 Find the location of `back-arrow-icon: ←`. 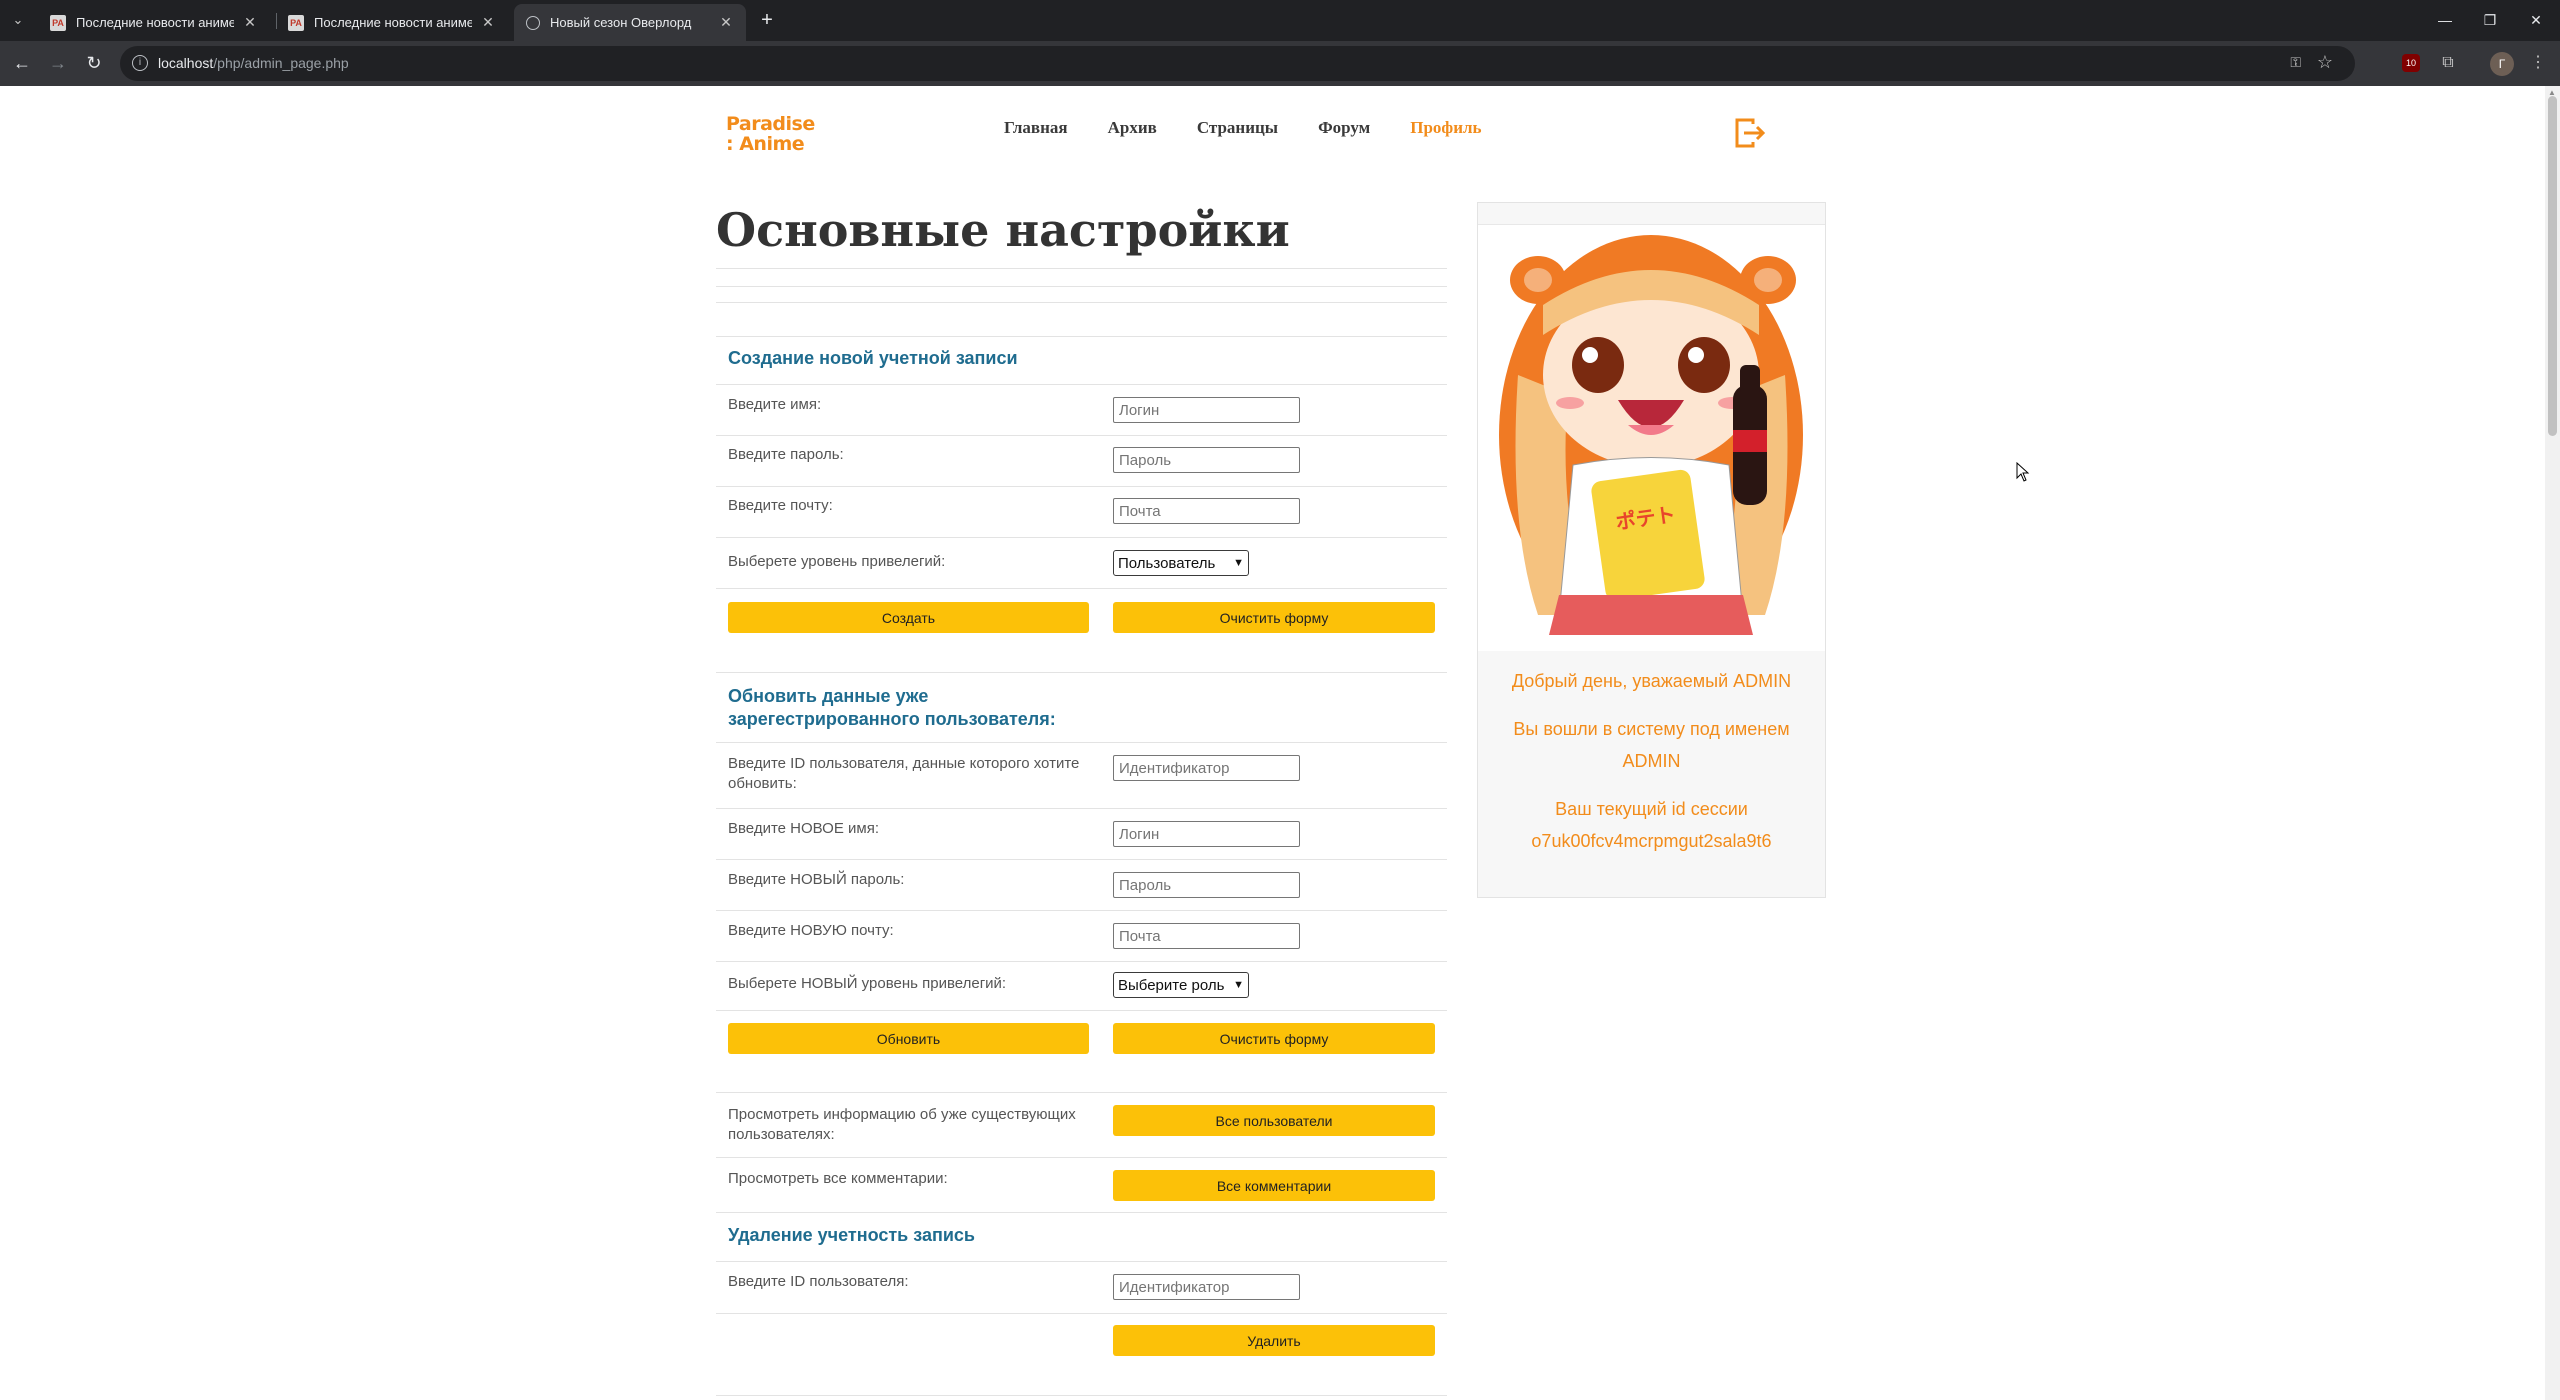

back-arrow-icon: ← is located at coordinates (22, 63).